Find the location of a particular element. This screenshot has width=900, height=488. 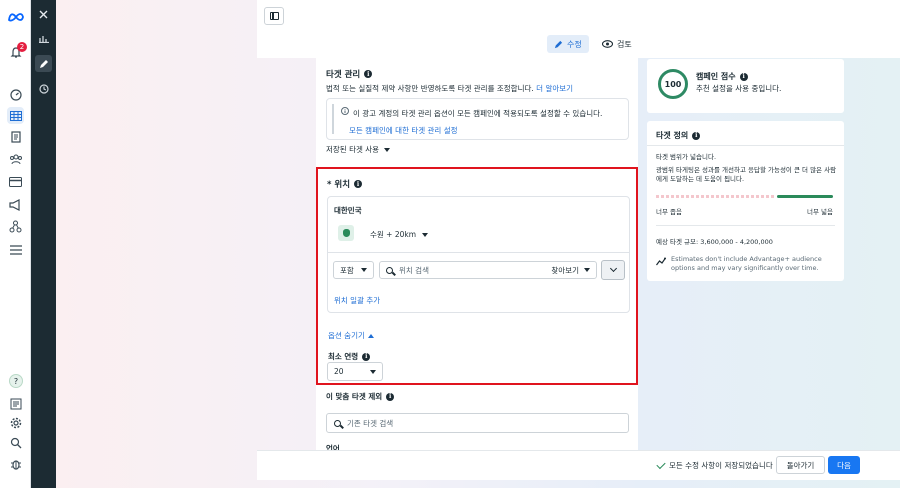

menu-icon is located at coordinates (15, 249).